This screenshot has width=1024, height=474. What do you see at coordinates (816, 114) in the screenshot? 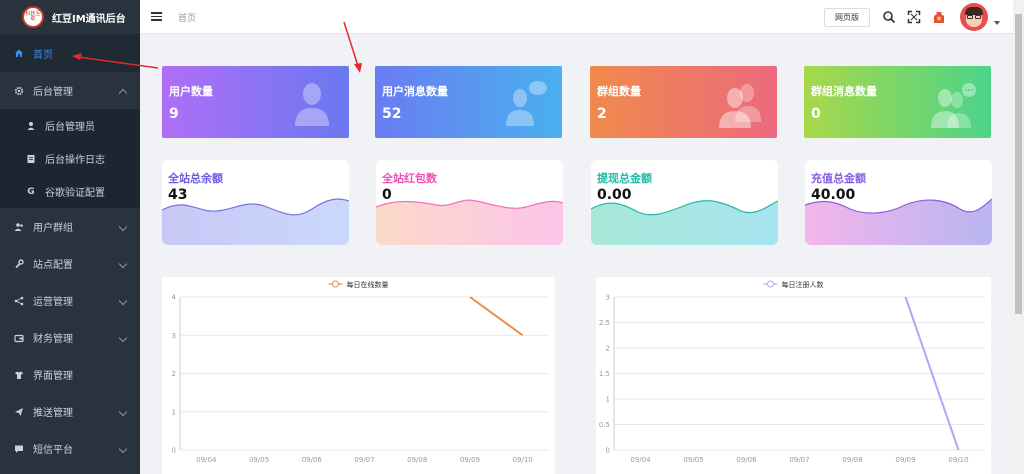
I see `stat-value: 0` at bounding box center [816, 114].